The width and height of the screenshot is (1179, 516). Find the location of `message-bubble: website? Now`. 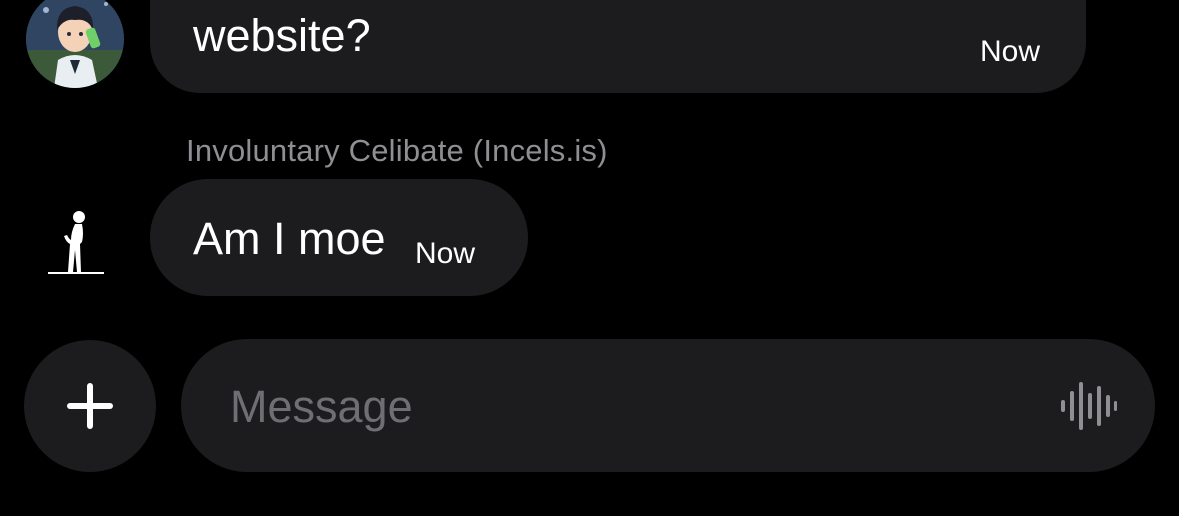

message-bubble: website? Now is located at coordinates (618, 46).